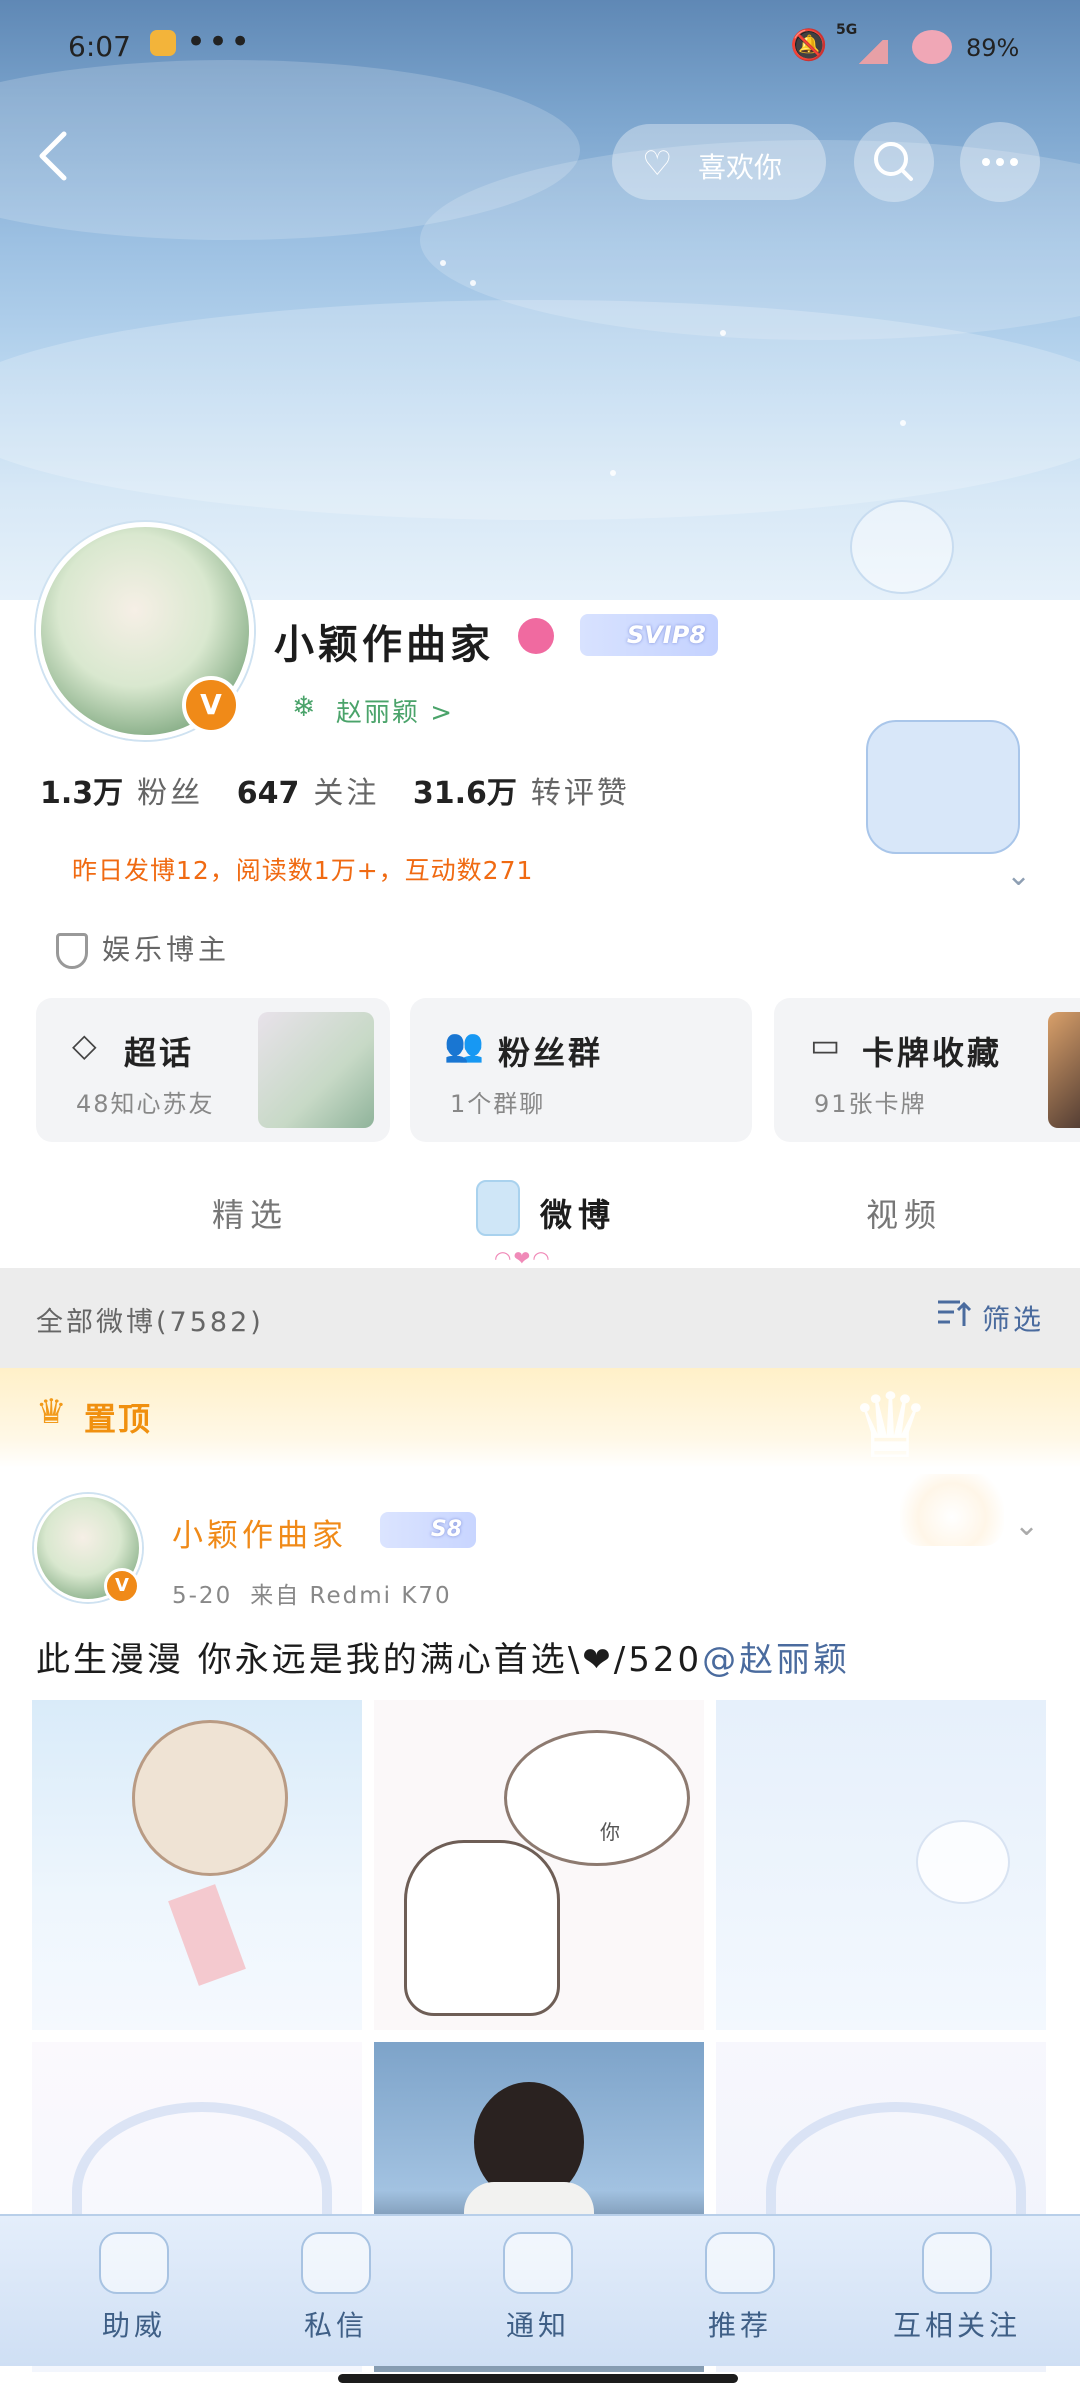  Describe the element at coordinates (122, 1586) in the screenshot. I see `post-verified-badge: V` at that location.